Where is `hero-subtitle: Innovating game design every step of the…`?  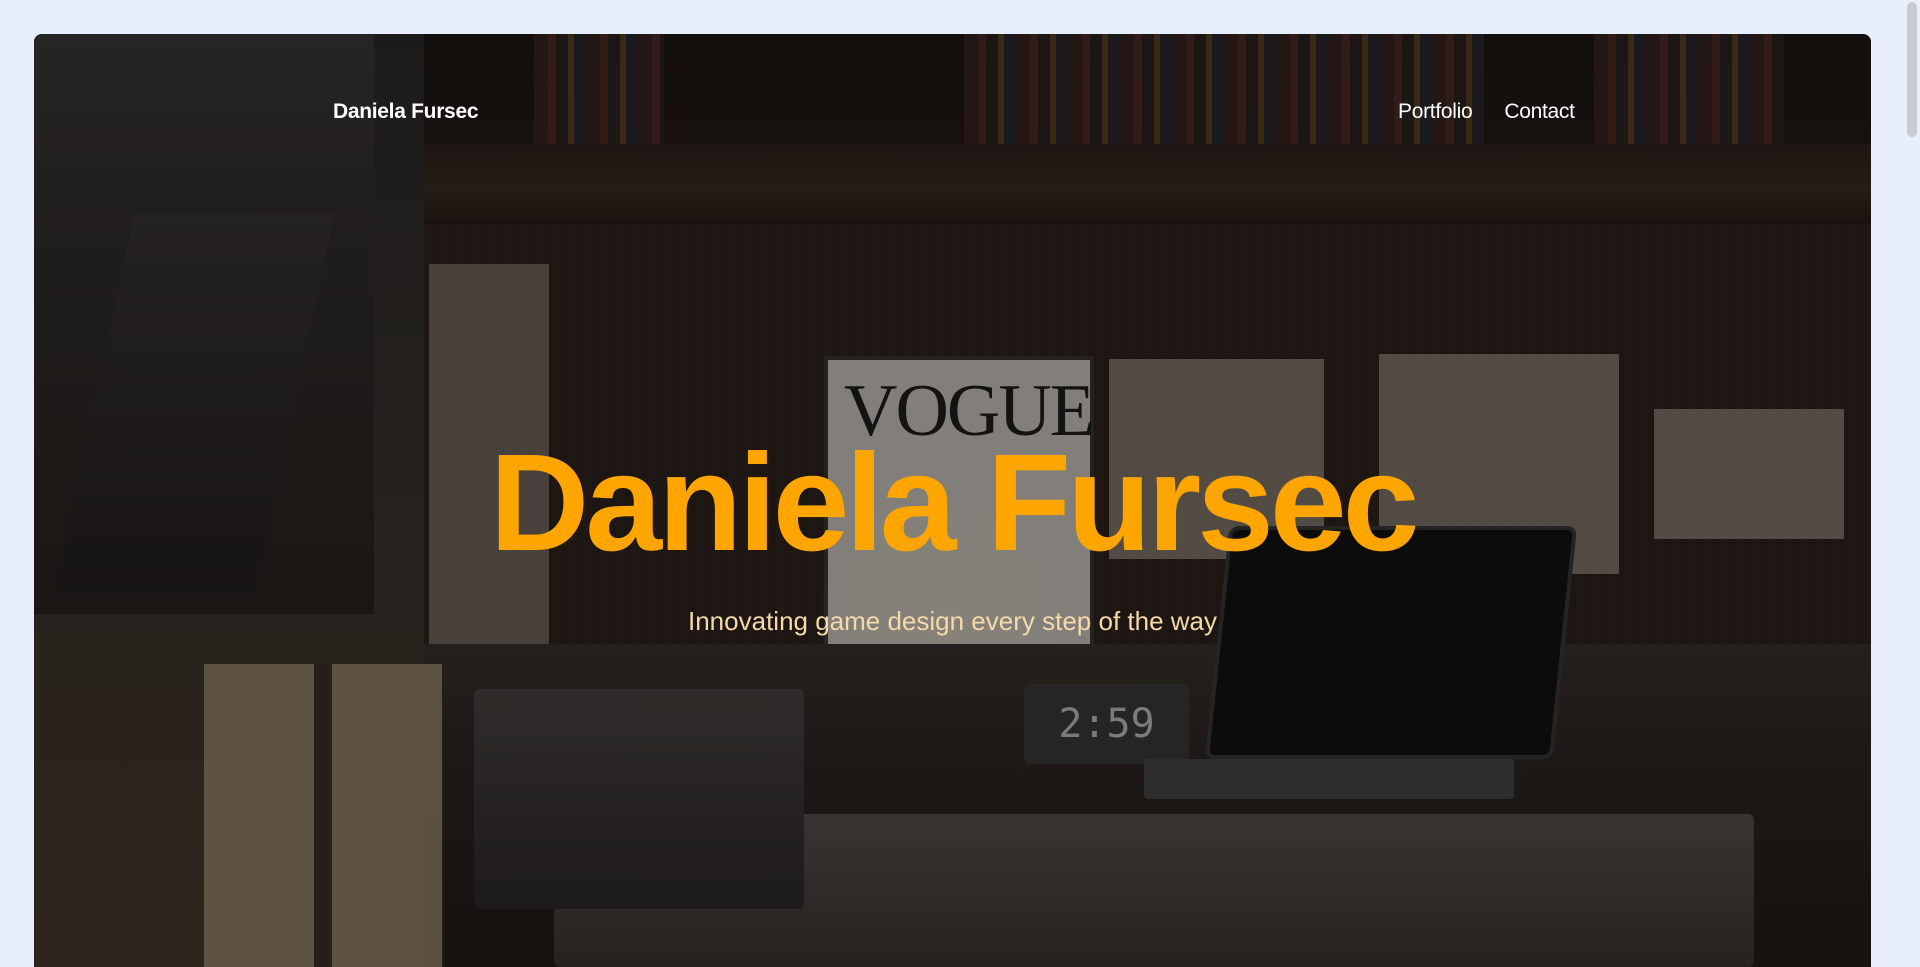
hero-subtitle: Innovating game design every step of the… is located at coordinates (952, 621).